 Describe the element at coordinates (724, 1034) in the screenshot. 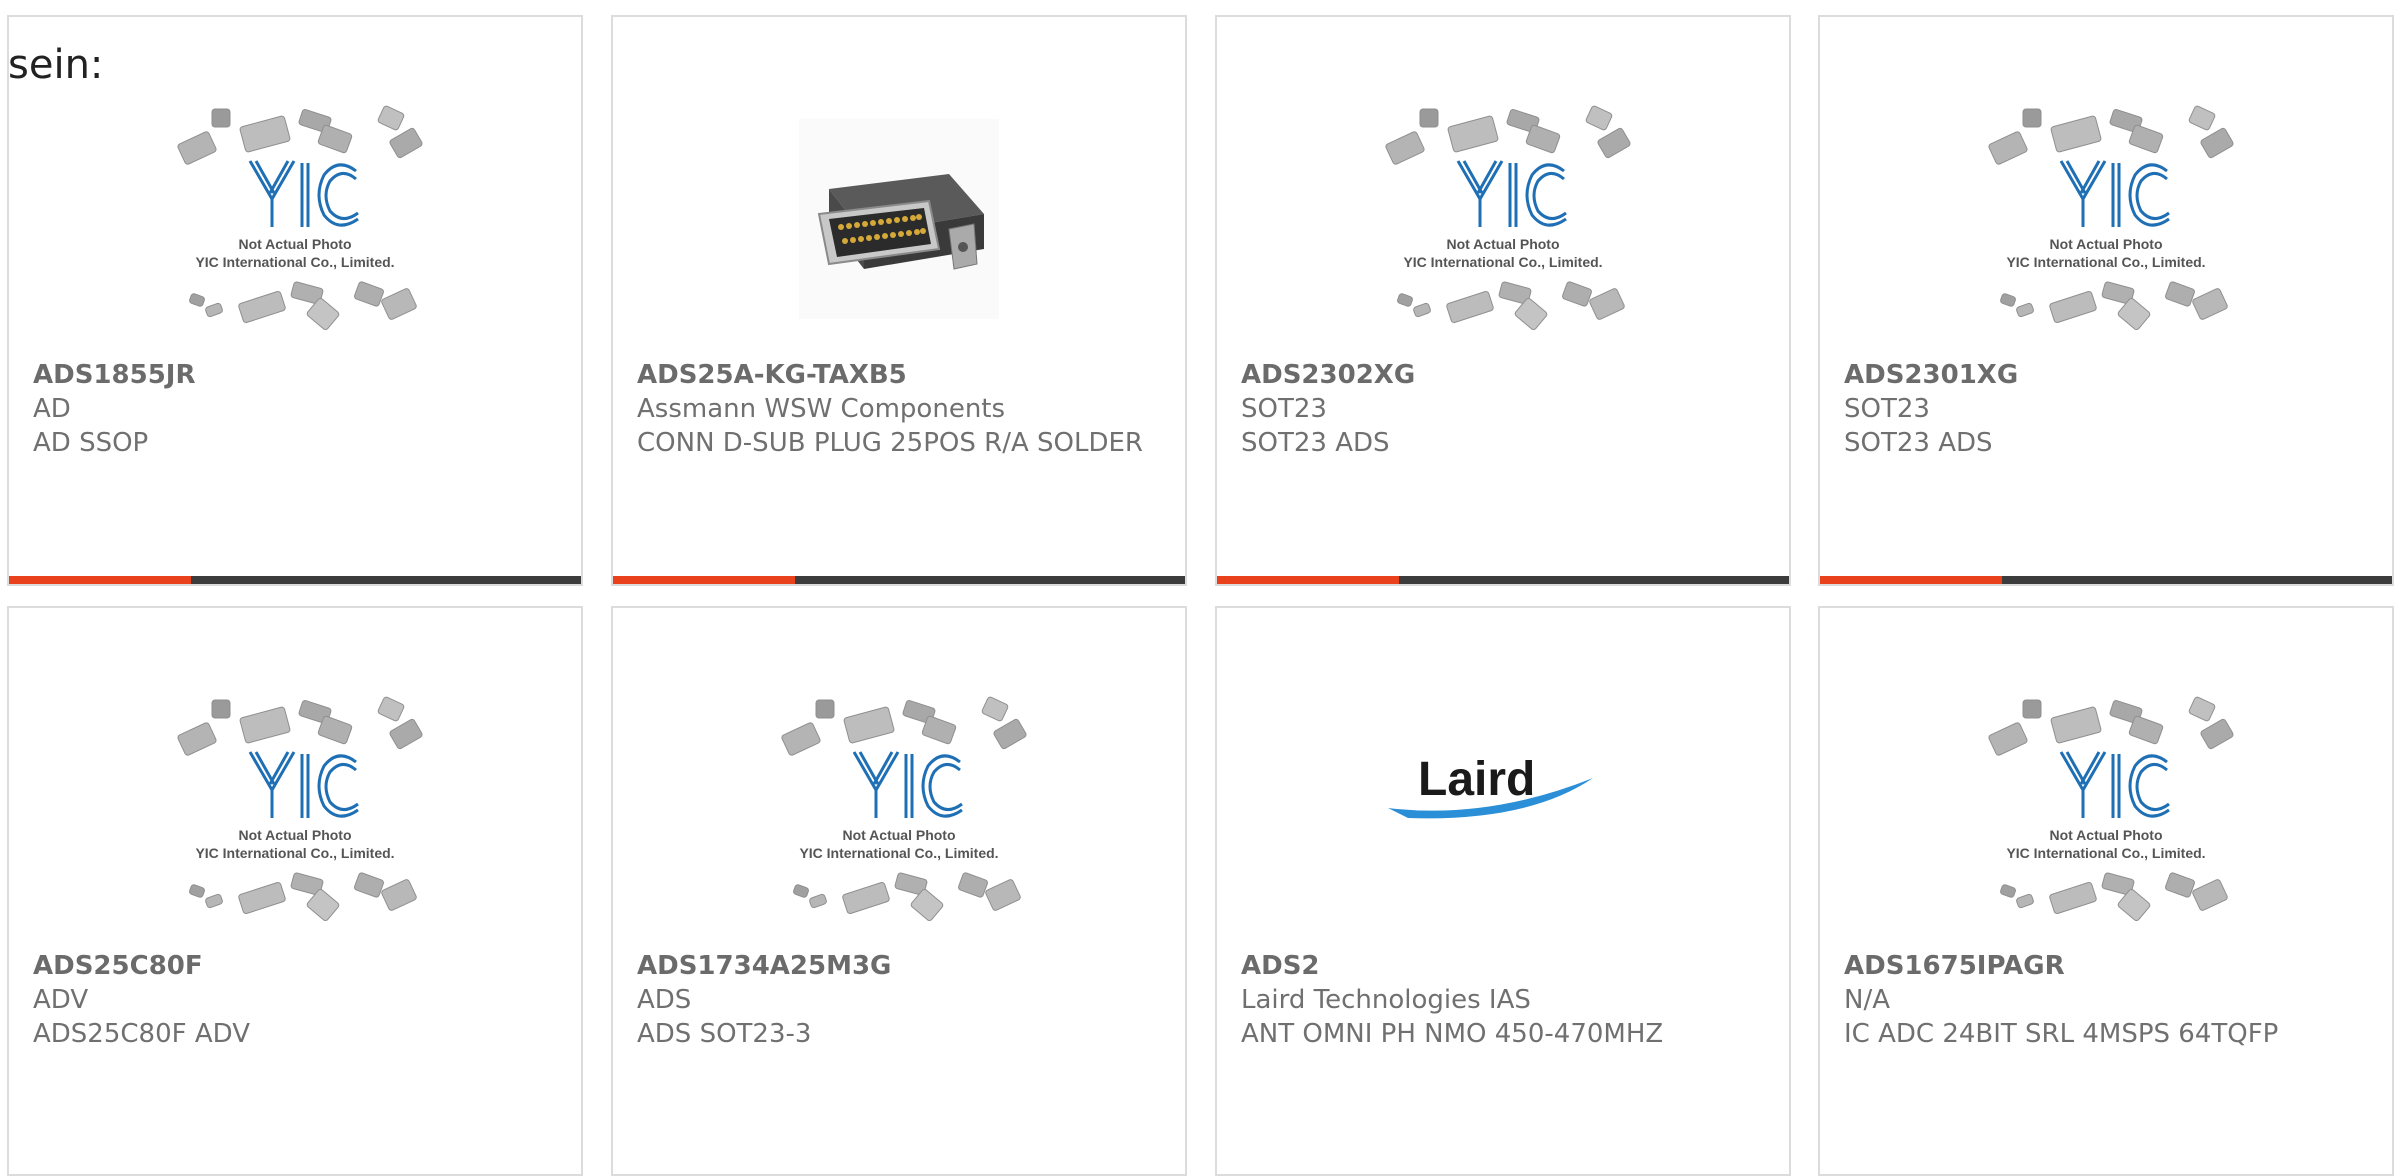

I see `description: ADS SOT23-3` at that location.